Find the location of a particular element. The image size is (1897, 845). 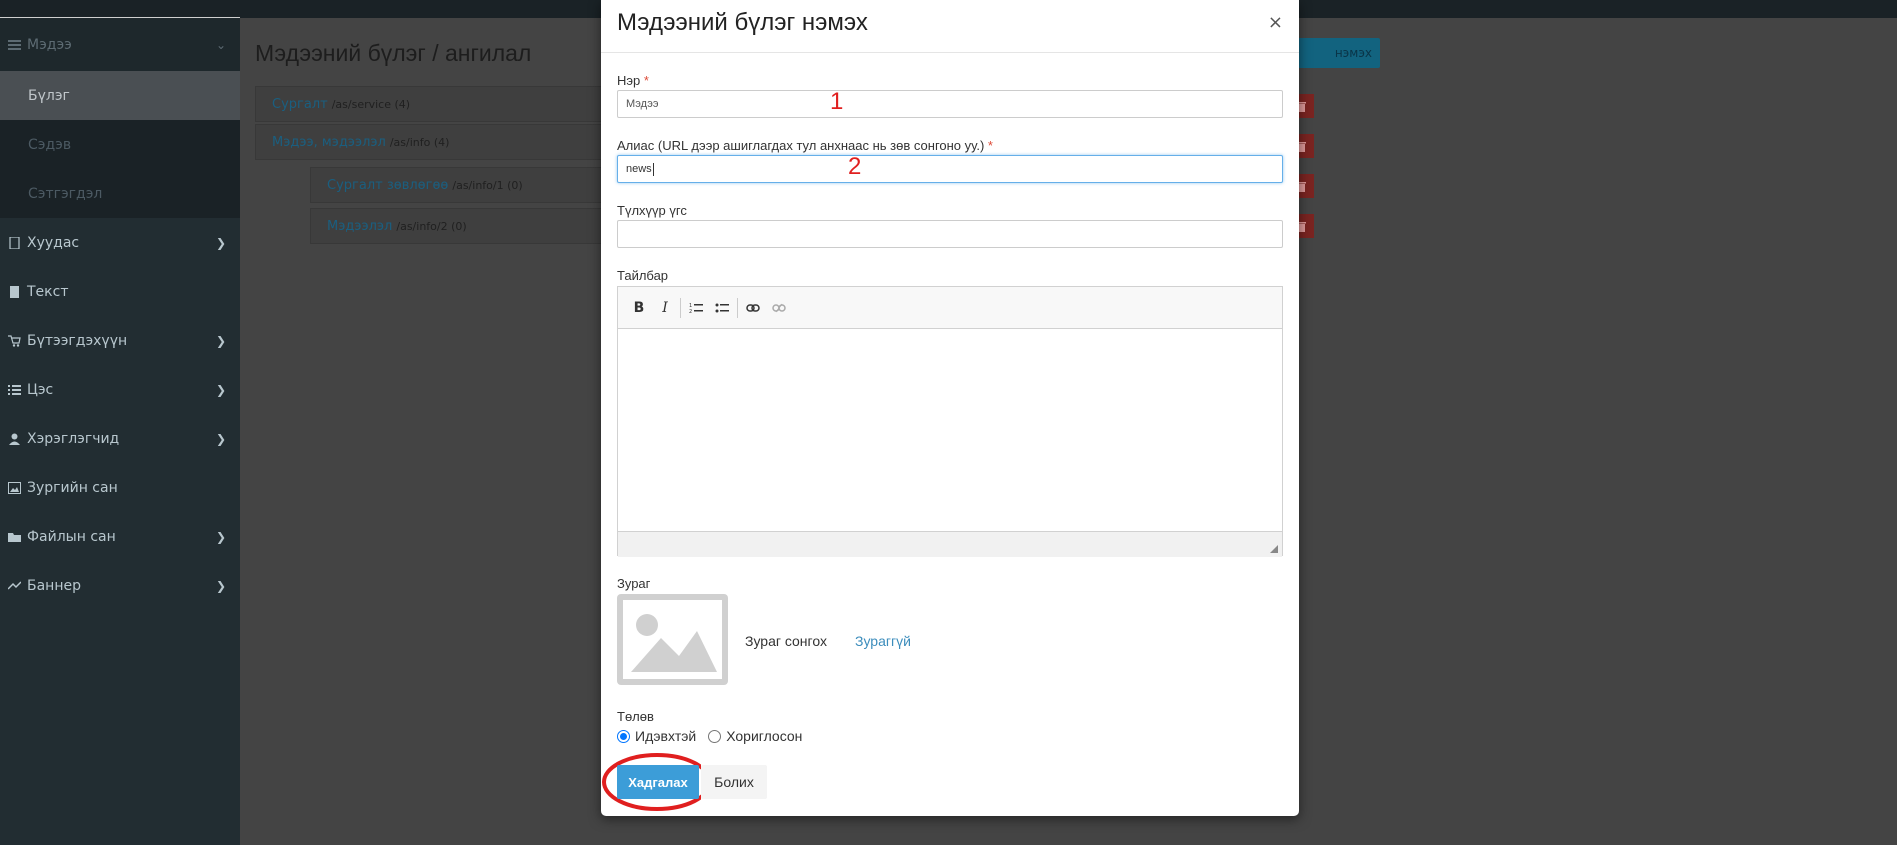

tree-row-path: /as/info/1 (0) is located at coordinates (487, 185).